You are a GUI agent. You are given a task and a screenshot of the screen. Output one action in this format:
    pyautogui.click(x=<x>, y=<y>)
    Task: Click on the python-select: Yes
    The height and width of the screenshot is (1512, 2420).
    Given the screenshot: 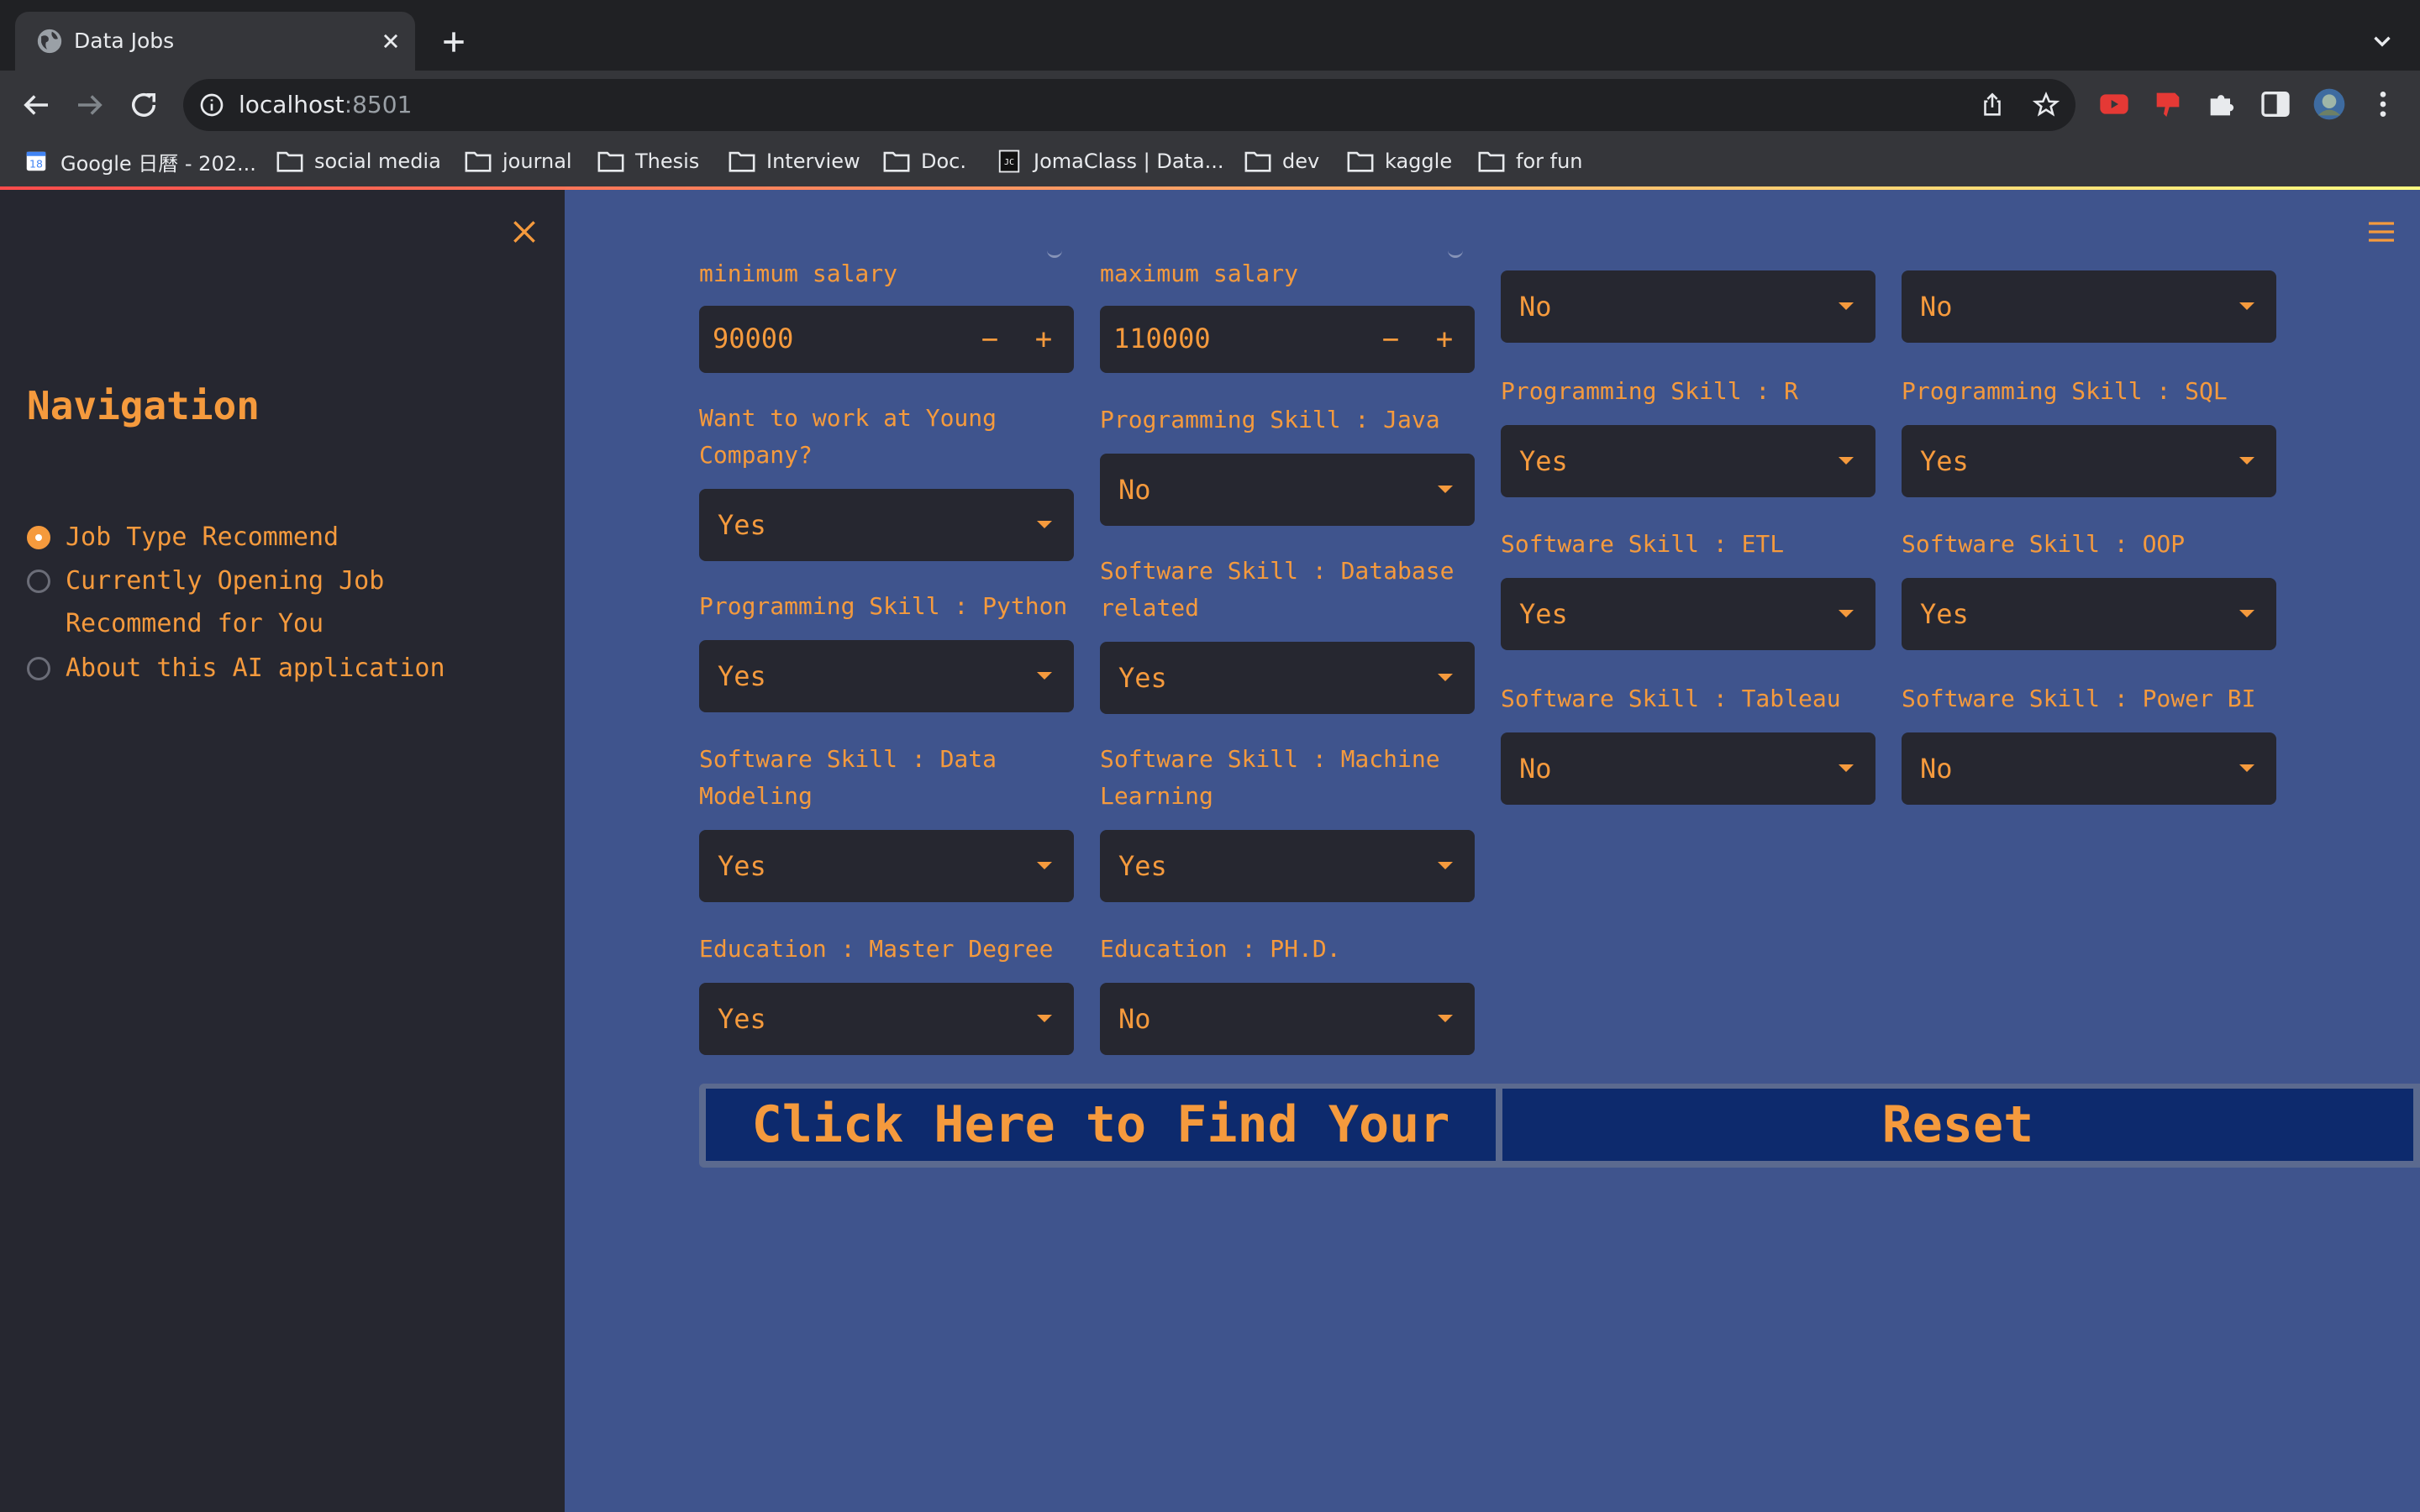 What is the action you would take?
    pyautogui.click(x=886, y=676)
    